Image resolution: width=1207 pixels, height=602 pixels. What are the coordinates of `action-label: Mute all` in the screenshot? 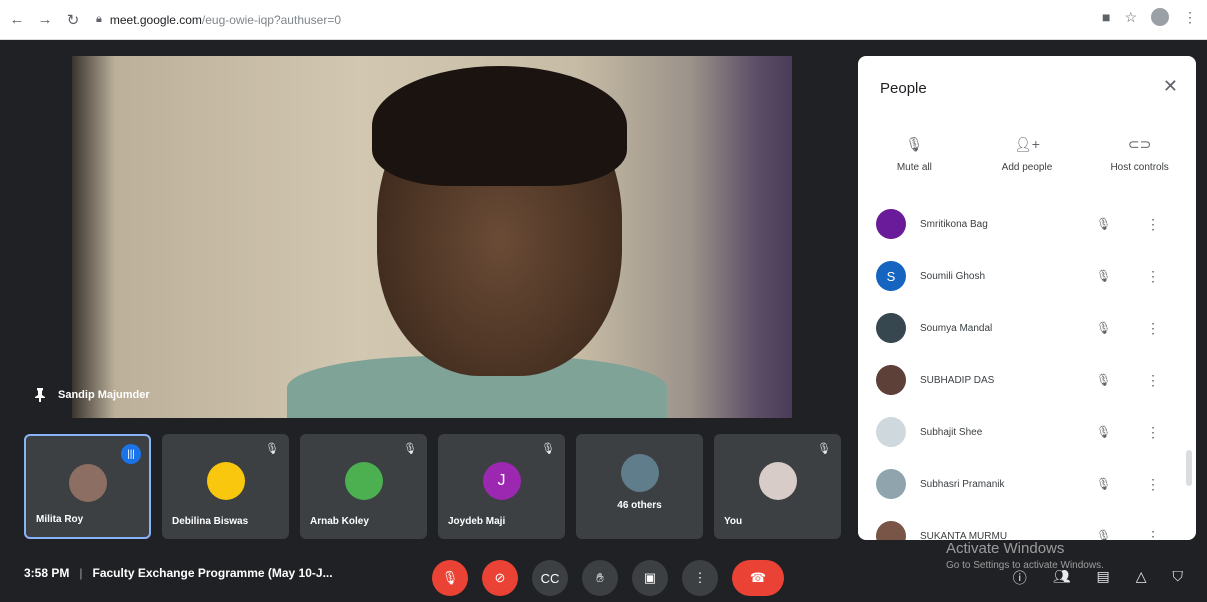 It's located at (914, 167).